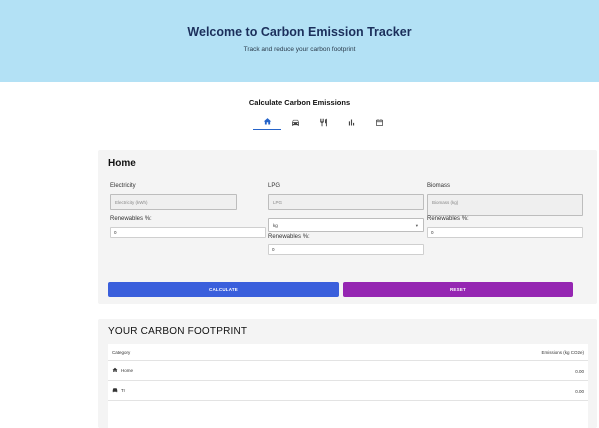 Image resolution: width=599 pixels, height=428 pixels. I want to click on chevron-down-icon: ▾, so click(416, 225).